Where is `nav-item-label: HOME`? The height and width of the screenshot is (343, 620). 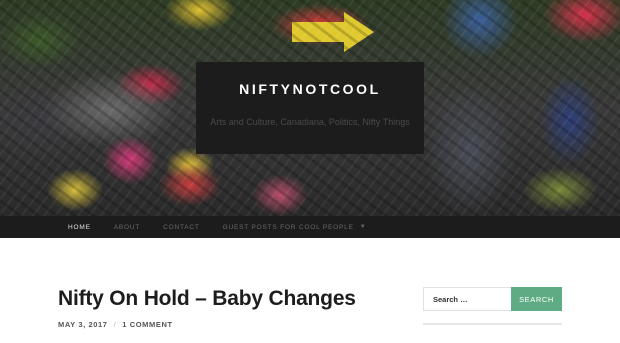 nav-item-label: HOME is located at coordinates (79, 227).